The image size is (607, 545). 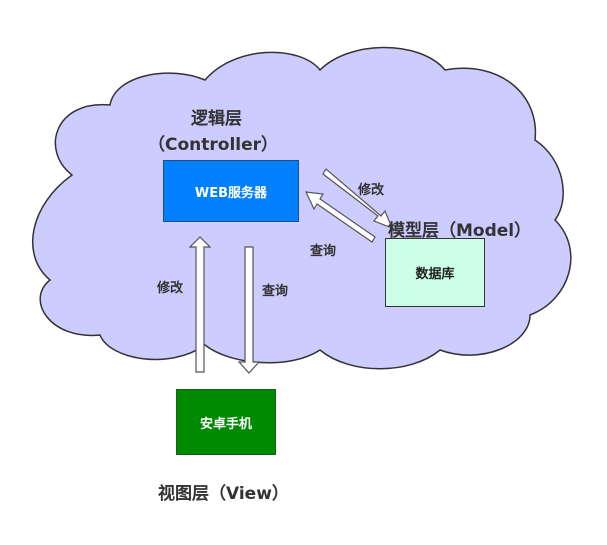 I want to click on edge-label-phone-to-server: 修改, so click(x=170, y=288).